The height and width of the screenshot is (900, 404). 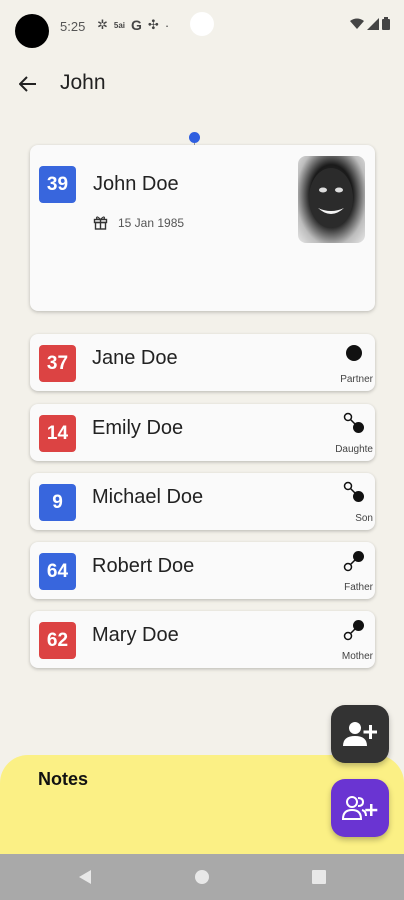 I want to click on birth-row: 15 Jan 1985, so click(x=138, y=222).